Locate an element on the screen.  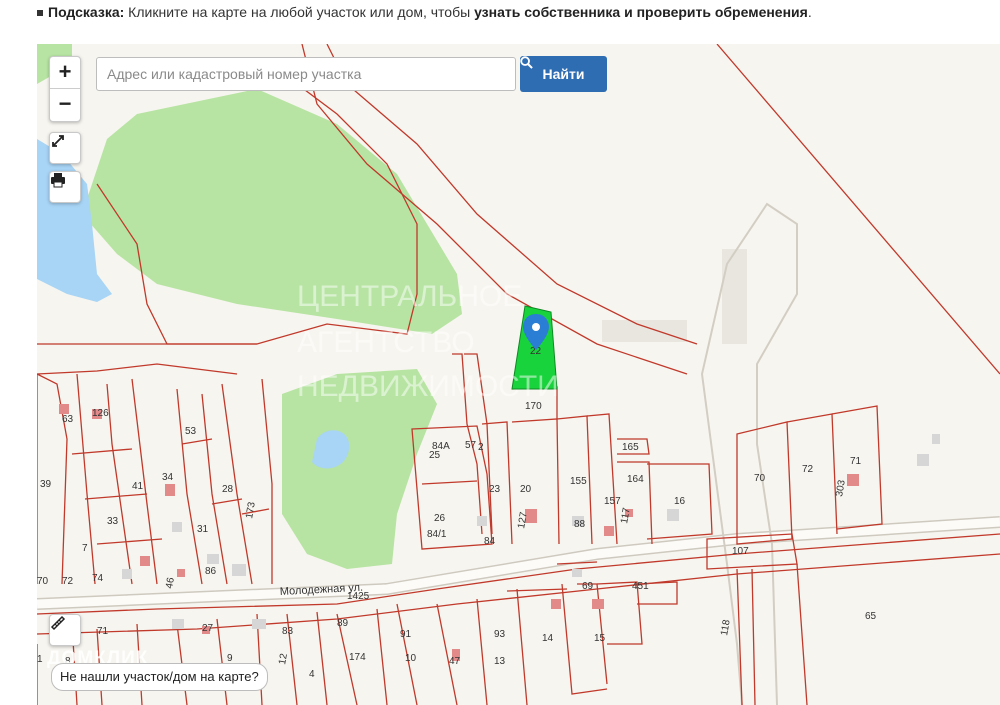
parcel-number-label: 1 is located at coordinates (40, 659).